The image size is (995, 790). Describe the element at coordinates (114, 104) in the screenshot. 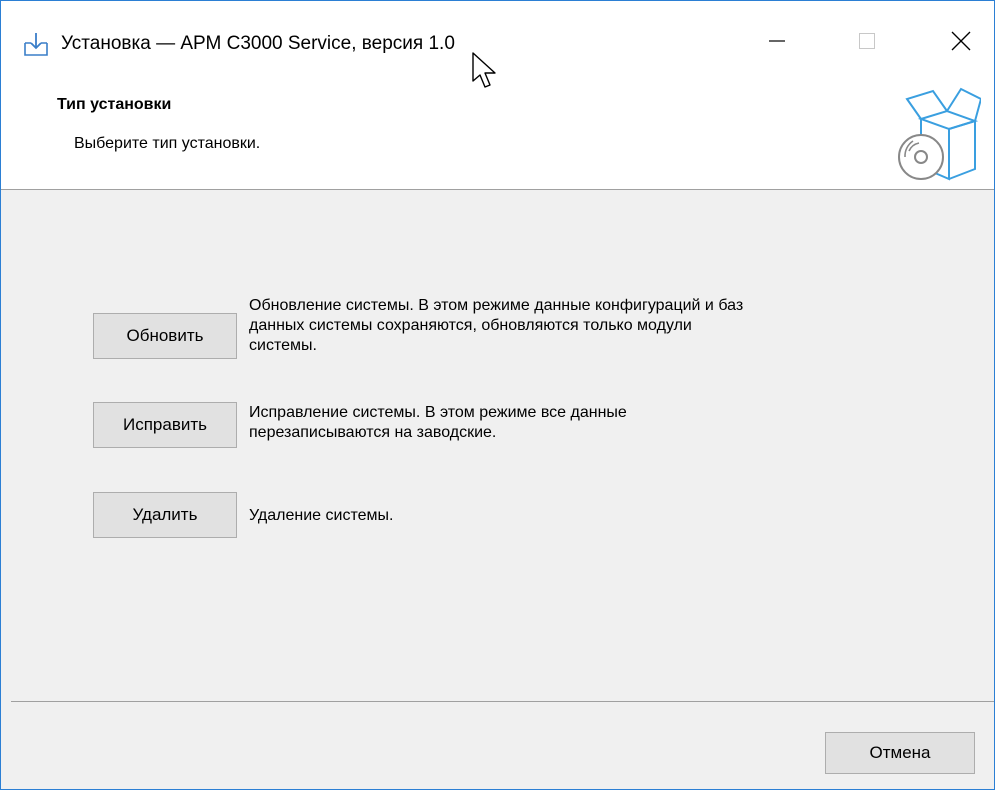

I see `page-title: Тип установки` at that location.